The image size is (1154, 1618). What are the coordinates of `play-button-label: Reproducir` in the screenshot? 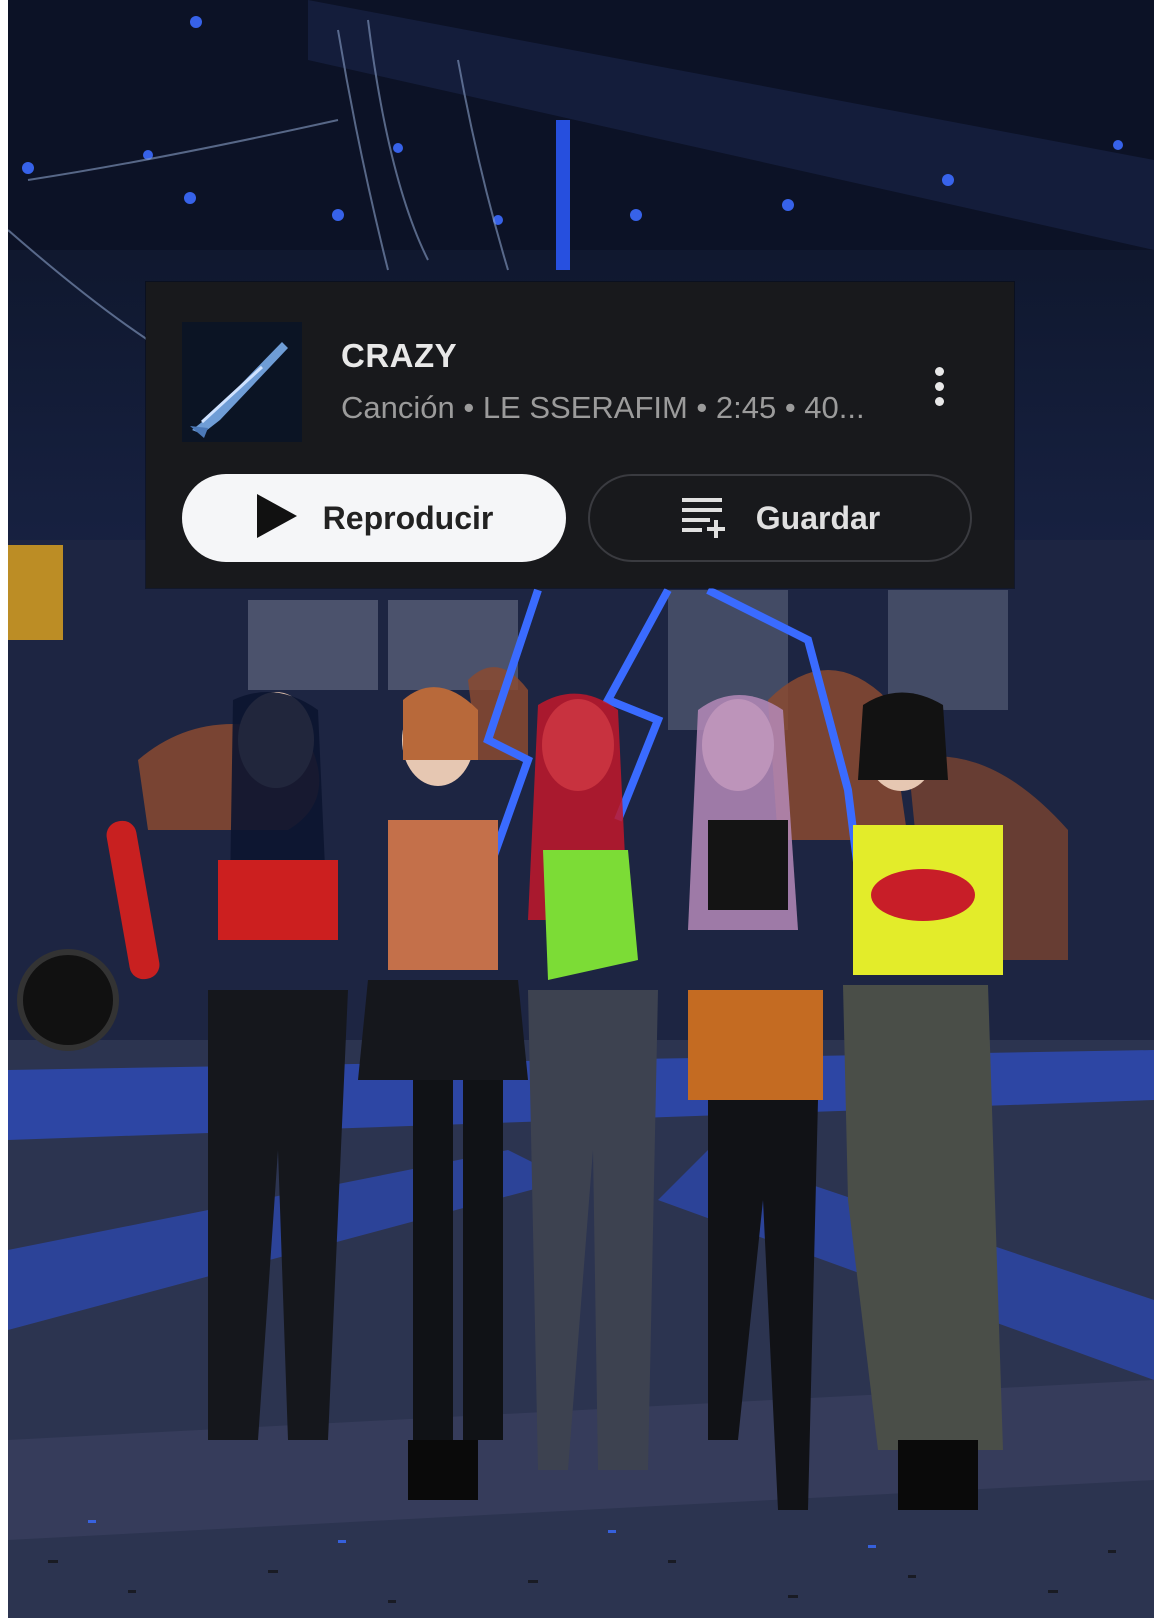 It's located at (408, 517).